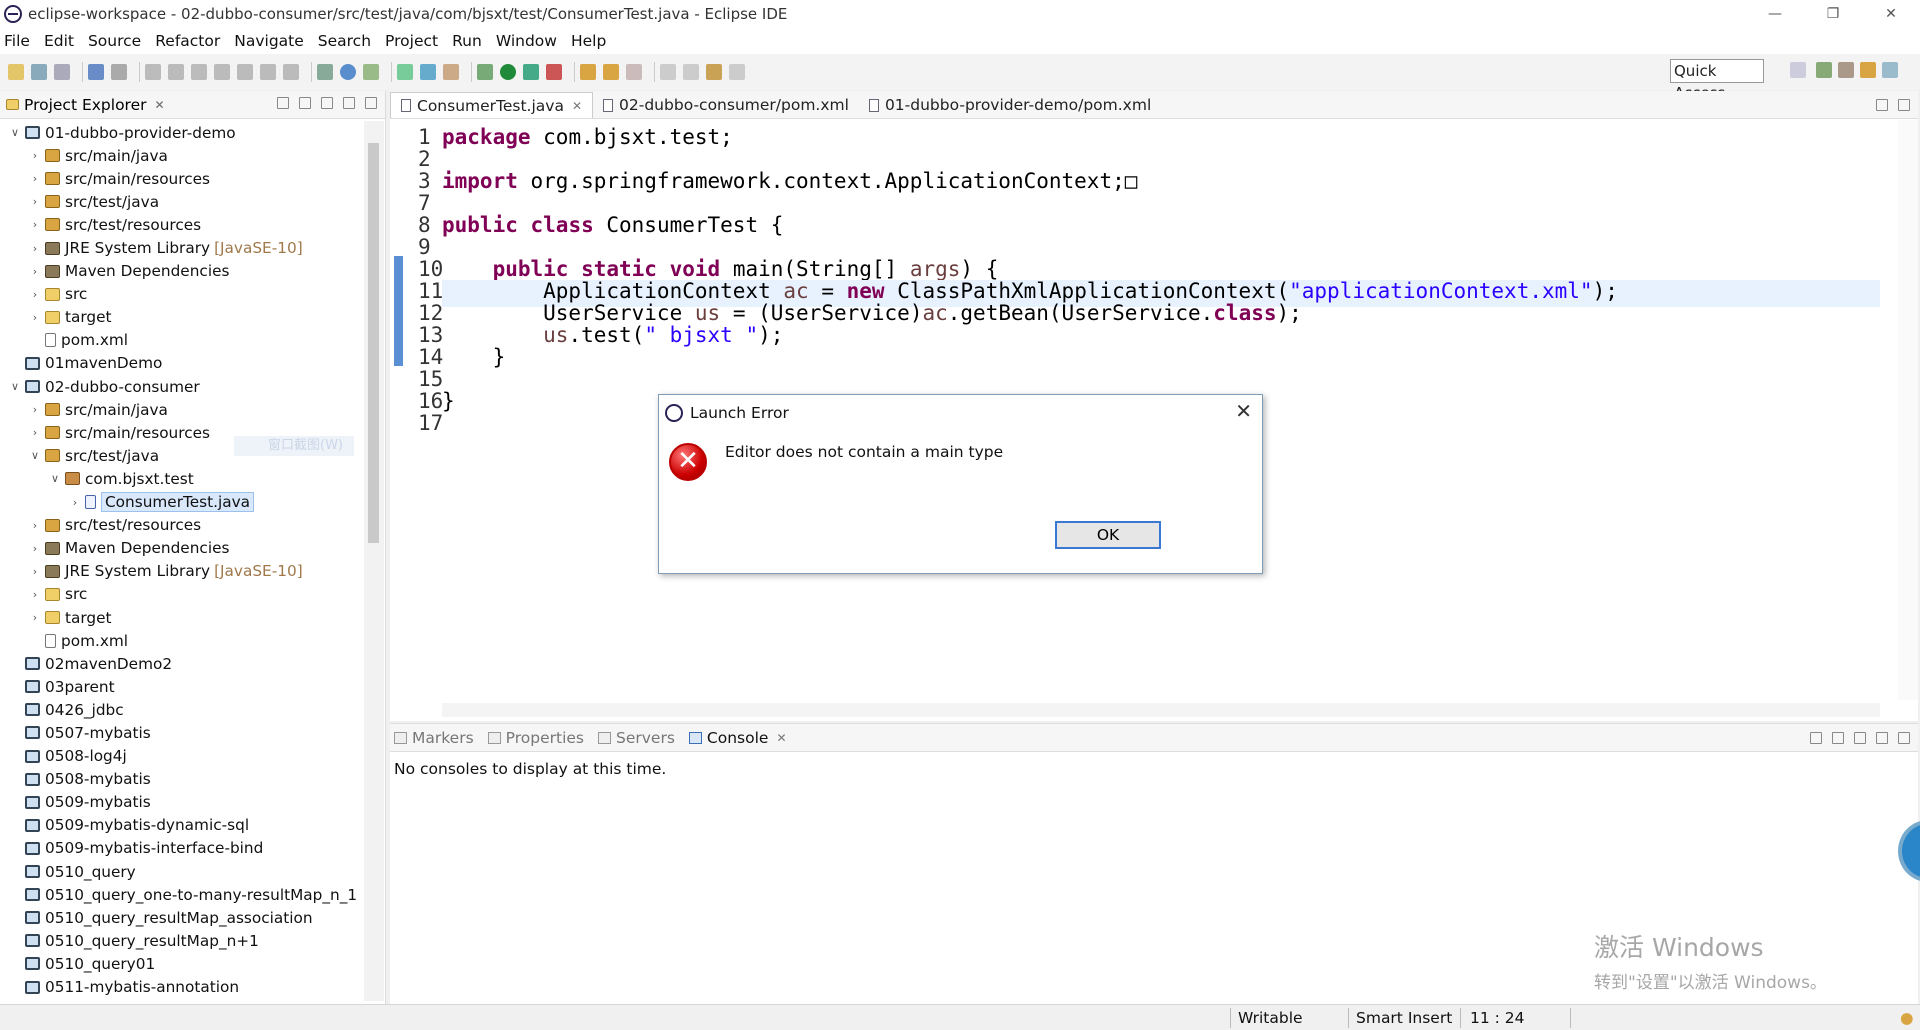 Image resolution: width=1920 pixels, height=1030 pixels. What do you see at coordinates (451, 72) in the screenshot?
I see `new-class-icon` at bounding box center [451, 72].